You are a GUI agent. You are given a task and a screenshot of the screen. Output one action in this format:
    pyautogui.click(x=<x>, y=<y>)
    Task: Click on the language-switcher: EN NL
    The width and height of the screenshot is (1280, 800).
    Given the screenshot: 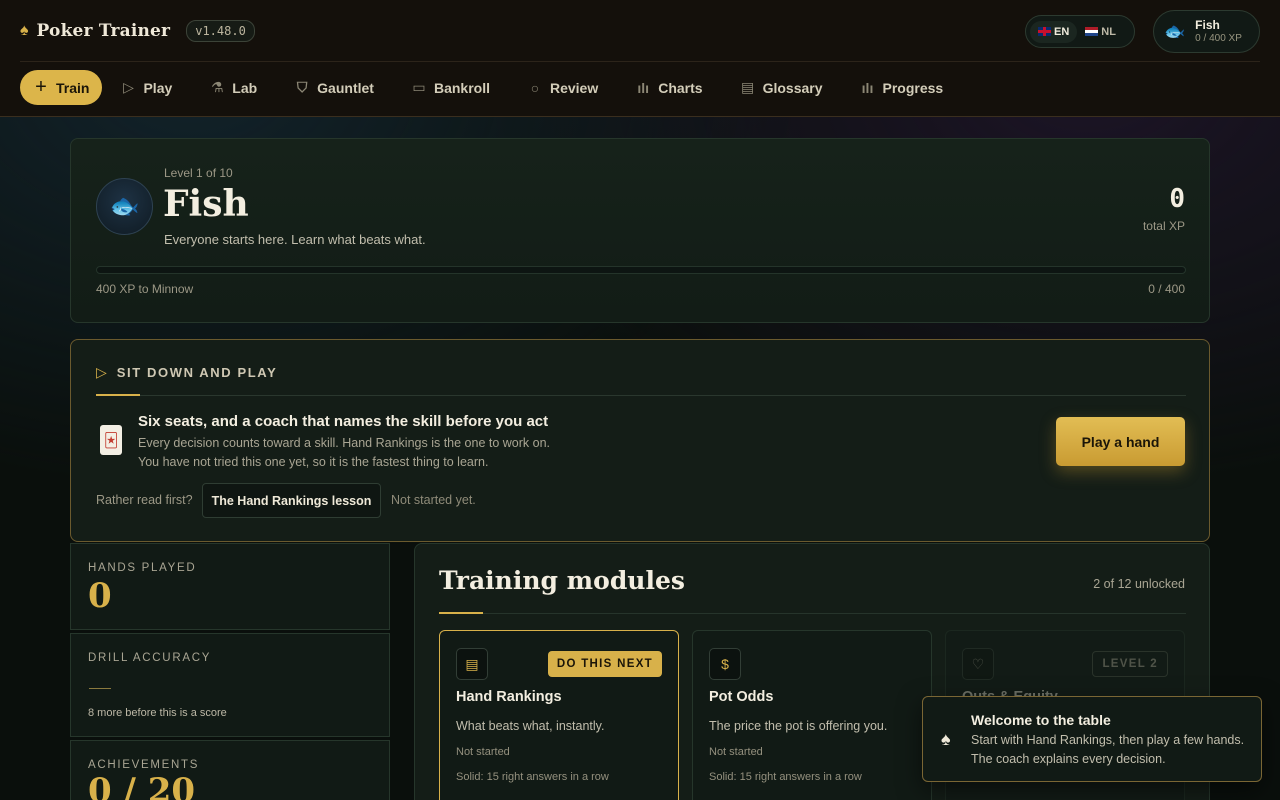 What is the action you would take?
    pyautogui.click(x=1080, y=31)
    